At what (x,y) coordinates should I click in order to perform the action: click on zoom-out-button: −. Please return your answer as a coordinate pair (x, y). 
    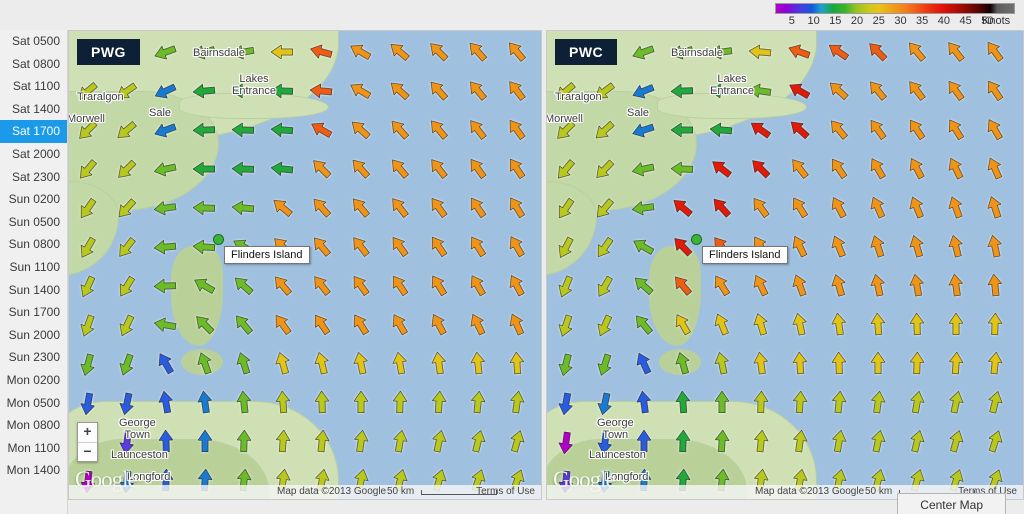
    Looking at the image, I should click on (87, 451).